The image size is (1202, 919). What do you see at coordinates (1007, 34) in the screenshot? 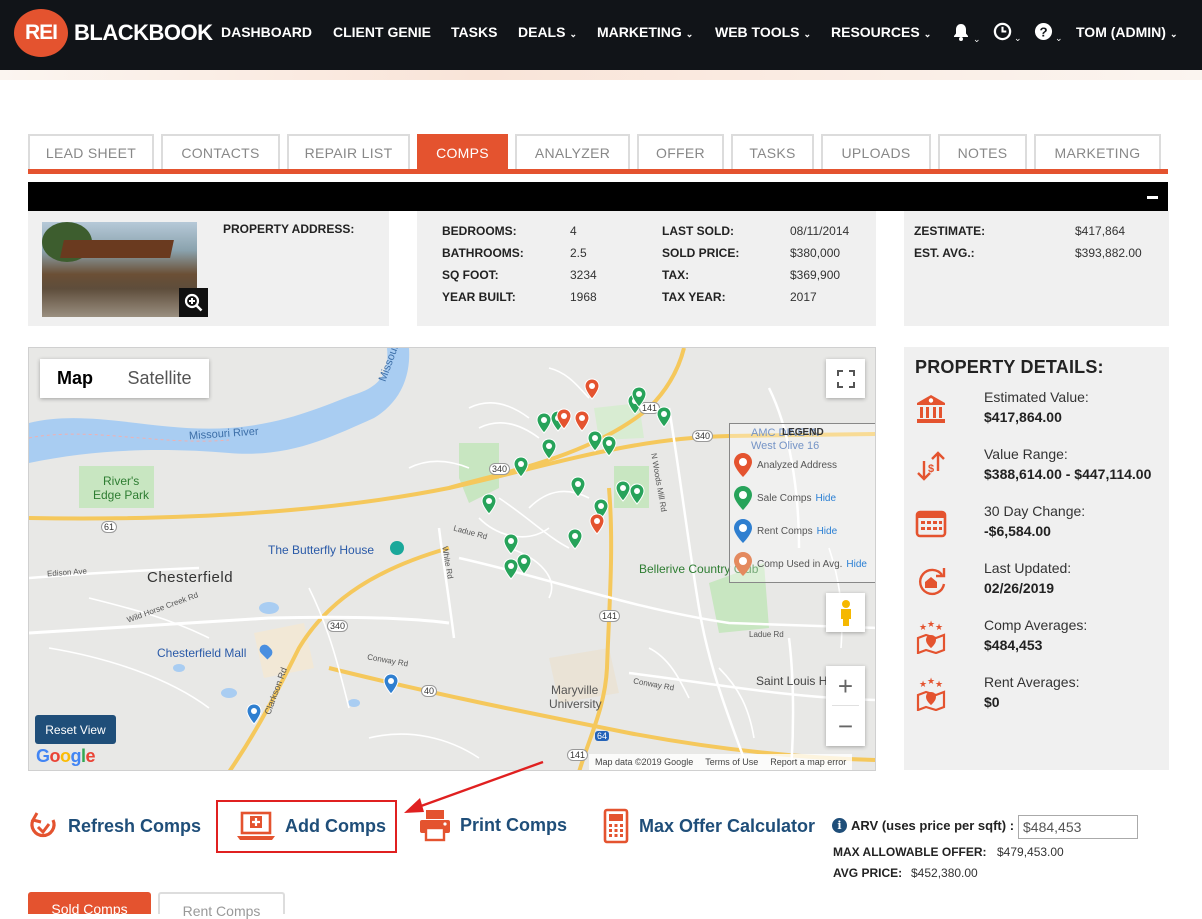
I see `history-button: ⌄` at bounding box center [1007, 34].